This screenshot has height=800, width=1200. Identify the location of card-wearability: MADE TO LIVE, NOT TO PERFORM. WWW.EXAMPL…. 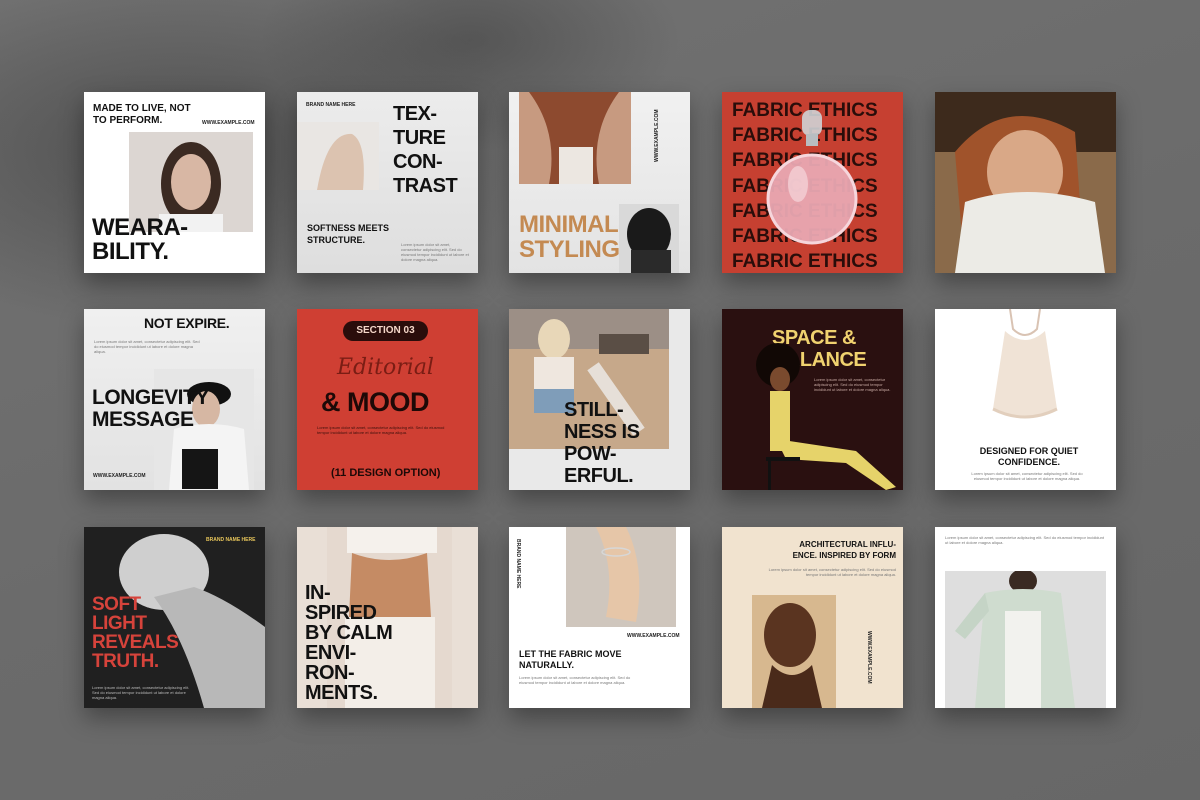
(174, 182).